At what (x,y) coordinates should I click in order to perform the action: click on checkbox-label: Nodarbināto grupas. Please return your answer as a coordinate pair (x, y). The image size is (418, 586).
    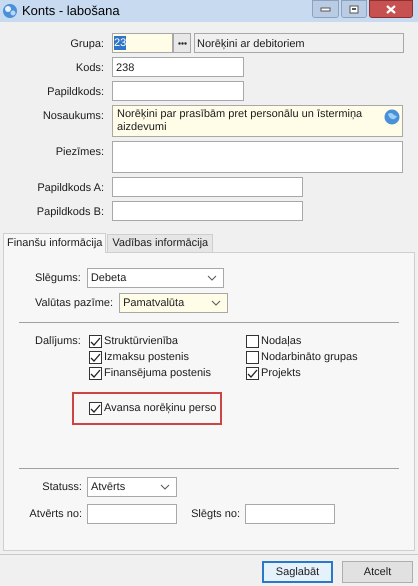
    Looking at the image, I should click on (309, 357).